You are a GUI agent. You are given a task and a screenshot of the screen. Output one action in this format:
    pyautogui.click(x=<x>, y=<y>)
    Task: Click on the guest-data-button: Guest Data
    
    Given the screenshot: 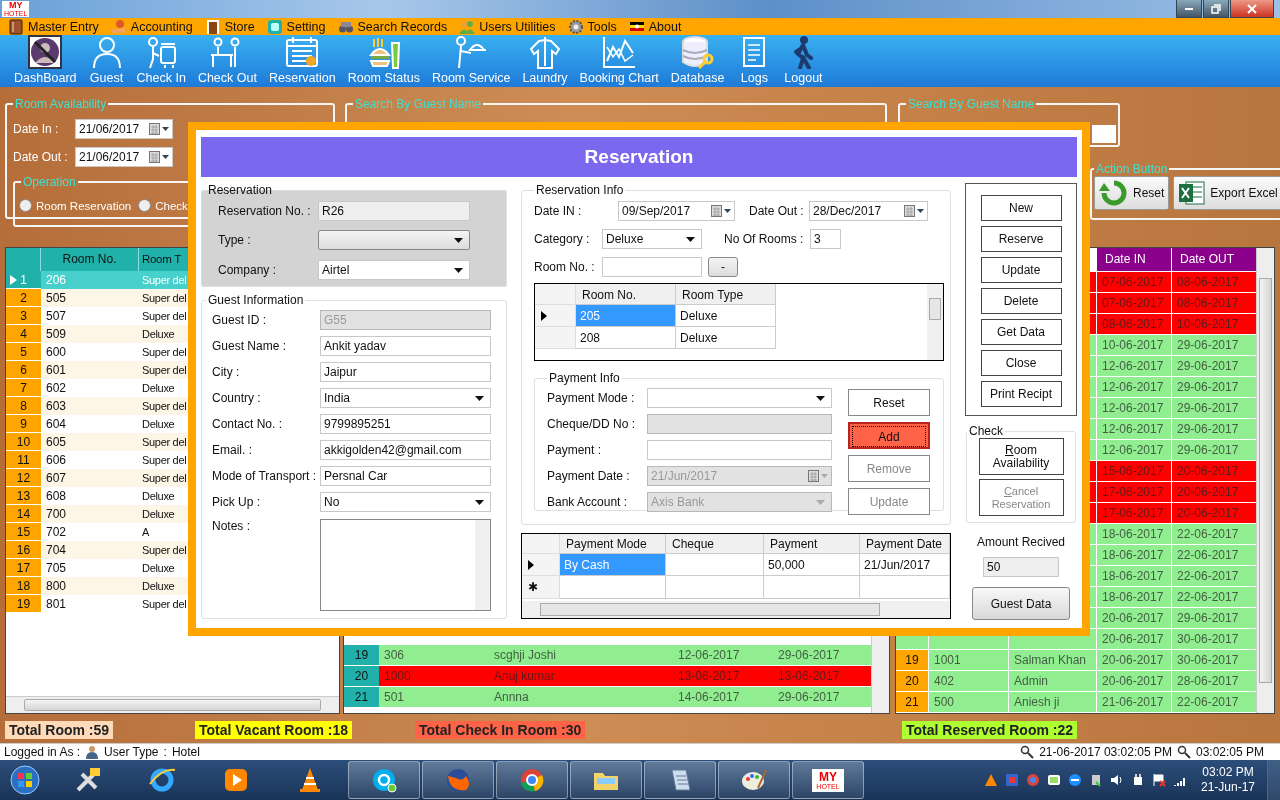 What is the action you would take?
    pyautogui.click(x=1021, y=603)
    